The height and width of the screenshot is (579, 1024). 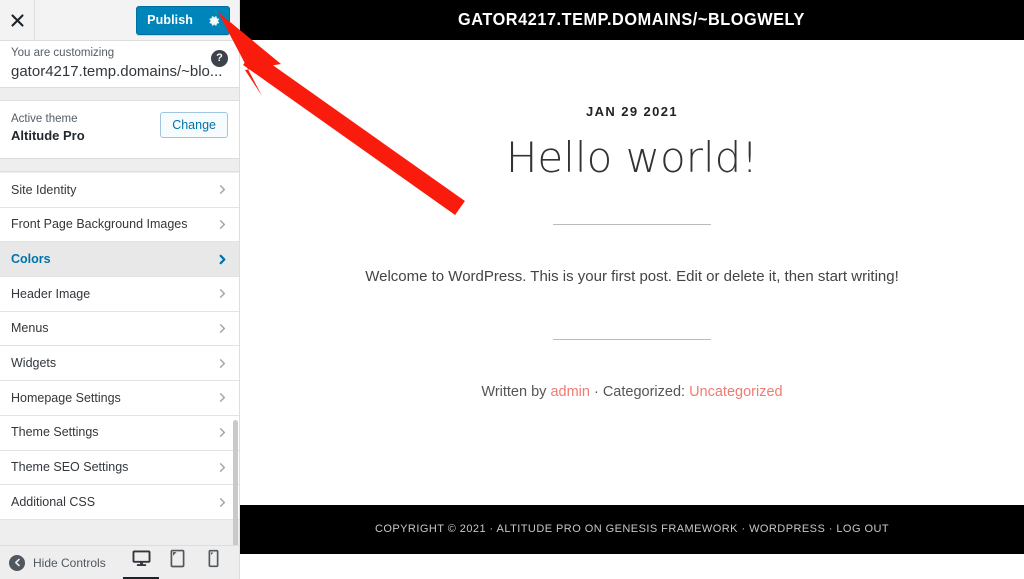 I want to click on sidebar-scrollbar, so click(x=235, y=485).